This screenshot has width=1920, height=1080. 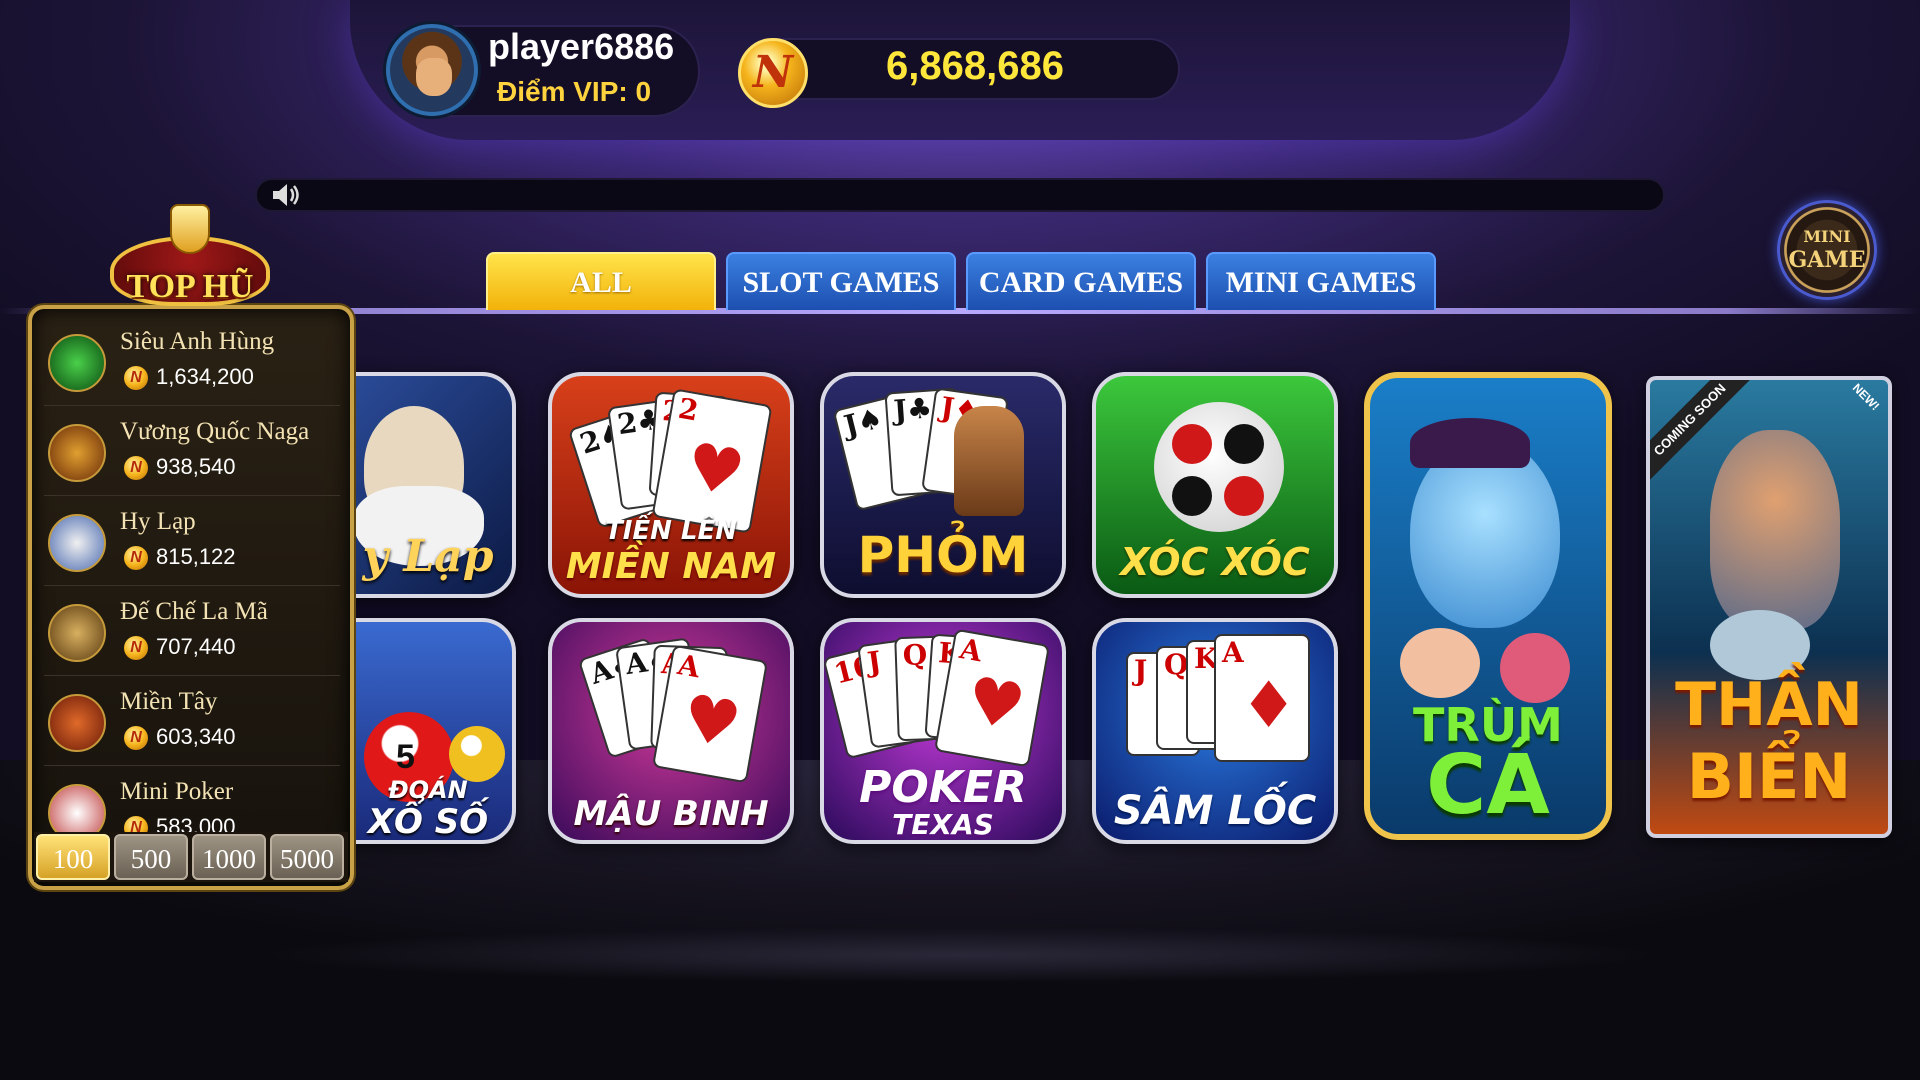 What do you see at coordinates (196, 556) in the screenshot?
I see `jackpot-value: 815,122` at bounding box center [196, 556].